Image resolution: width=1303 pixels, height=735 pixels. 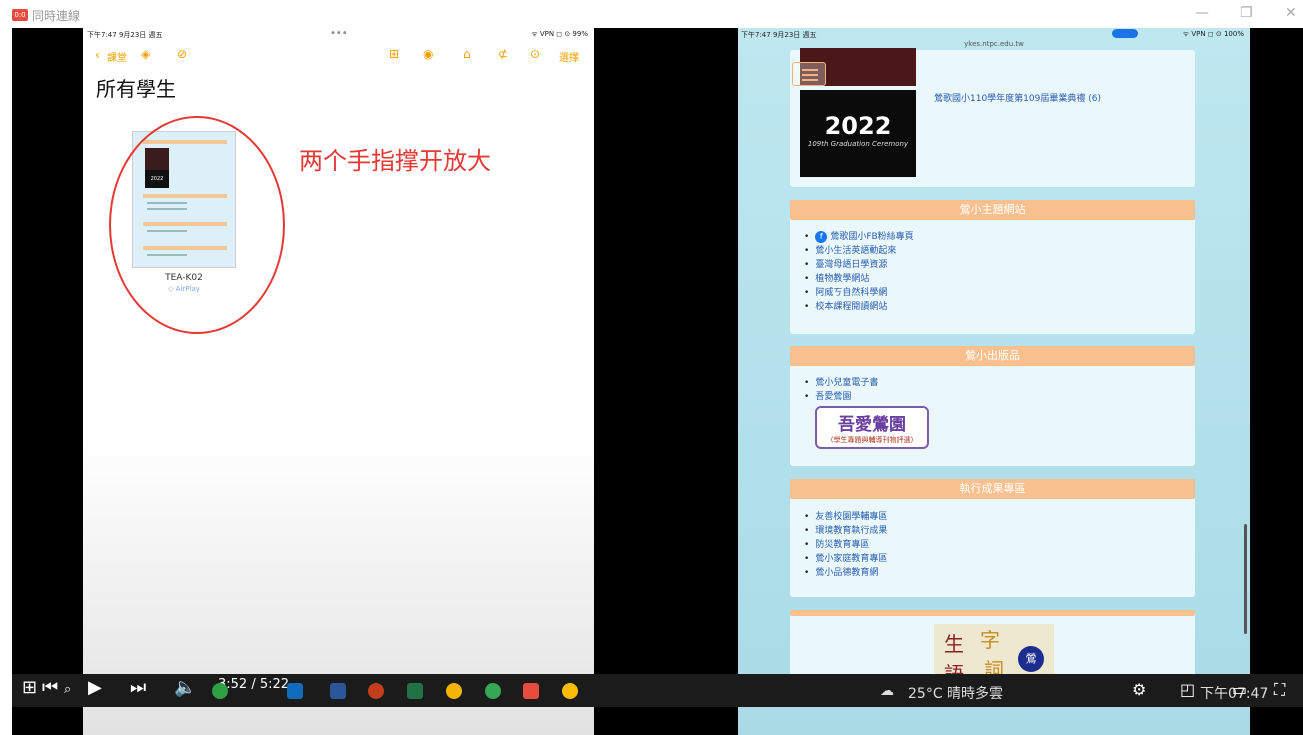 I want to click on windows-start-icon: ⊞, so click(x=29, y=687).